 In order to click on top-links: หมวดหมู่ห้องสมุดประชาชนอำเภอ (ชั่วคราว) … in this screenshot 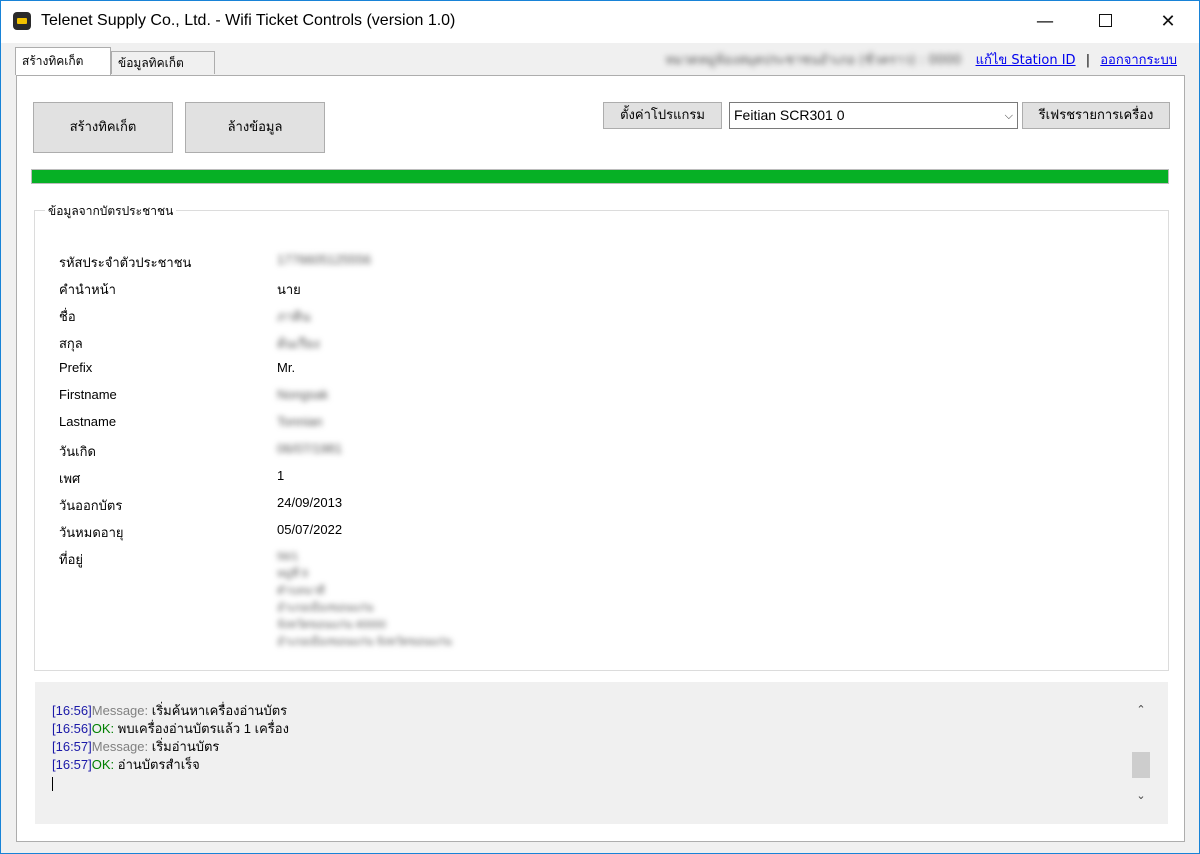, I will do `click(921, 59)`.